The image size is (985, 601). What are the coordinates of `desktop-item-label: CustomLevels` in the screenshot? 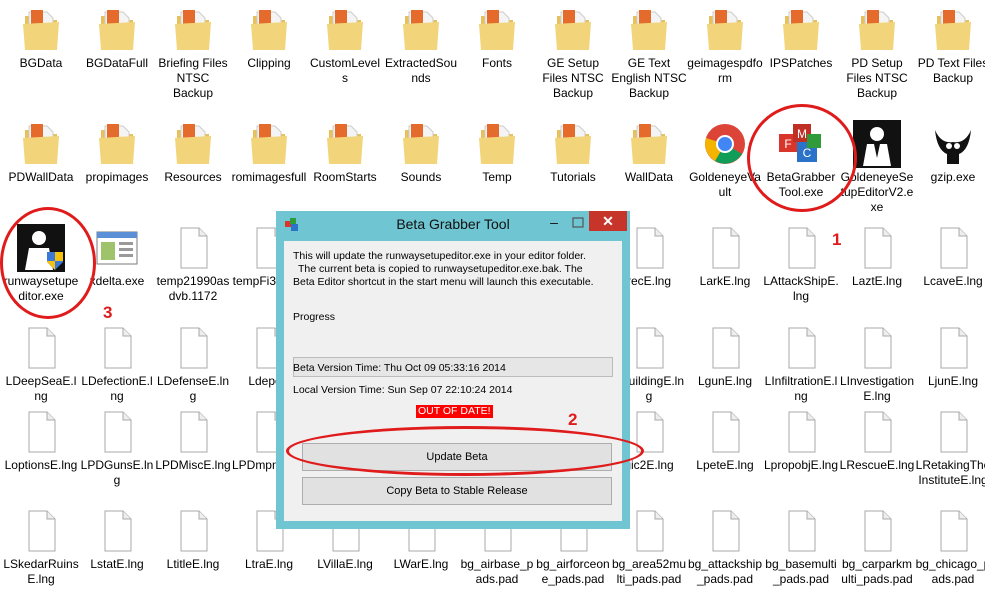 It's located at (345, 70).